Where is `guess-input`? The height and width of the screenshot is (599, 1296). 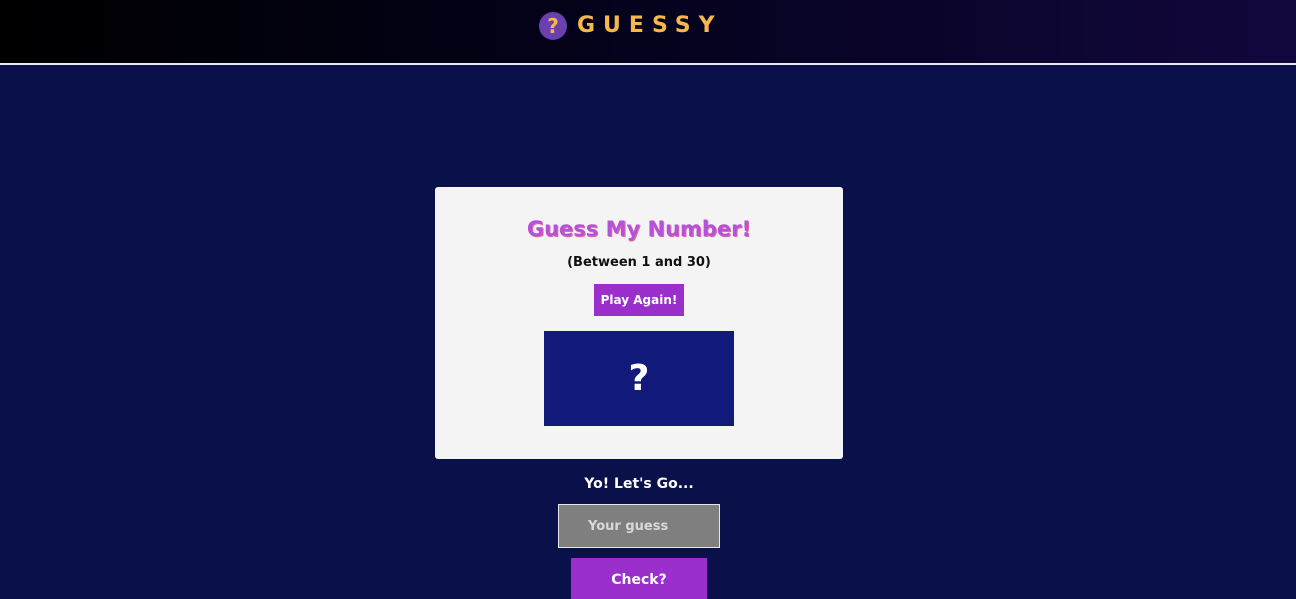 guess-input is located at coordinates (639, 526).